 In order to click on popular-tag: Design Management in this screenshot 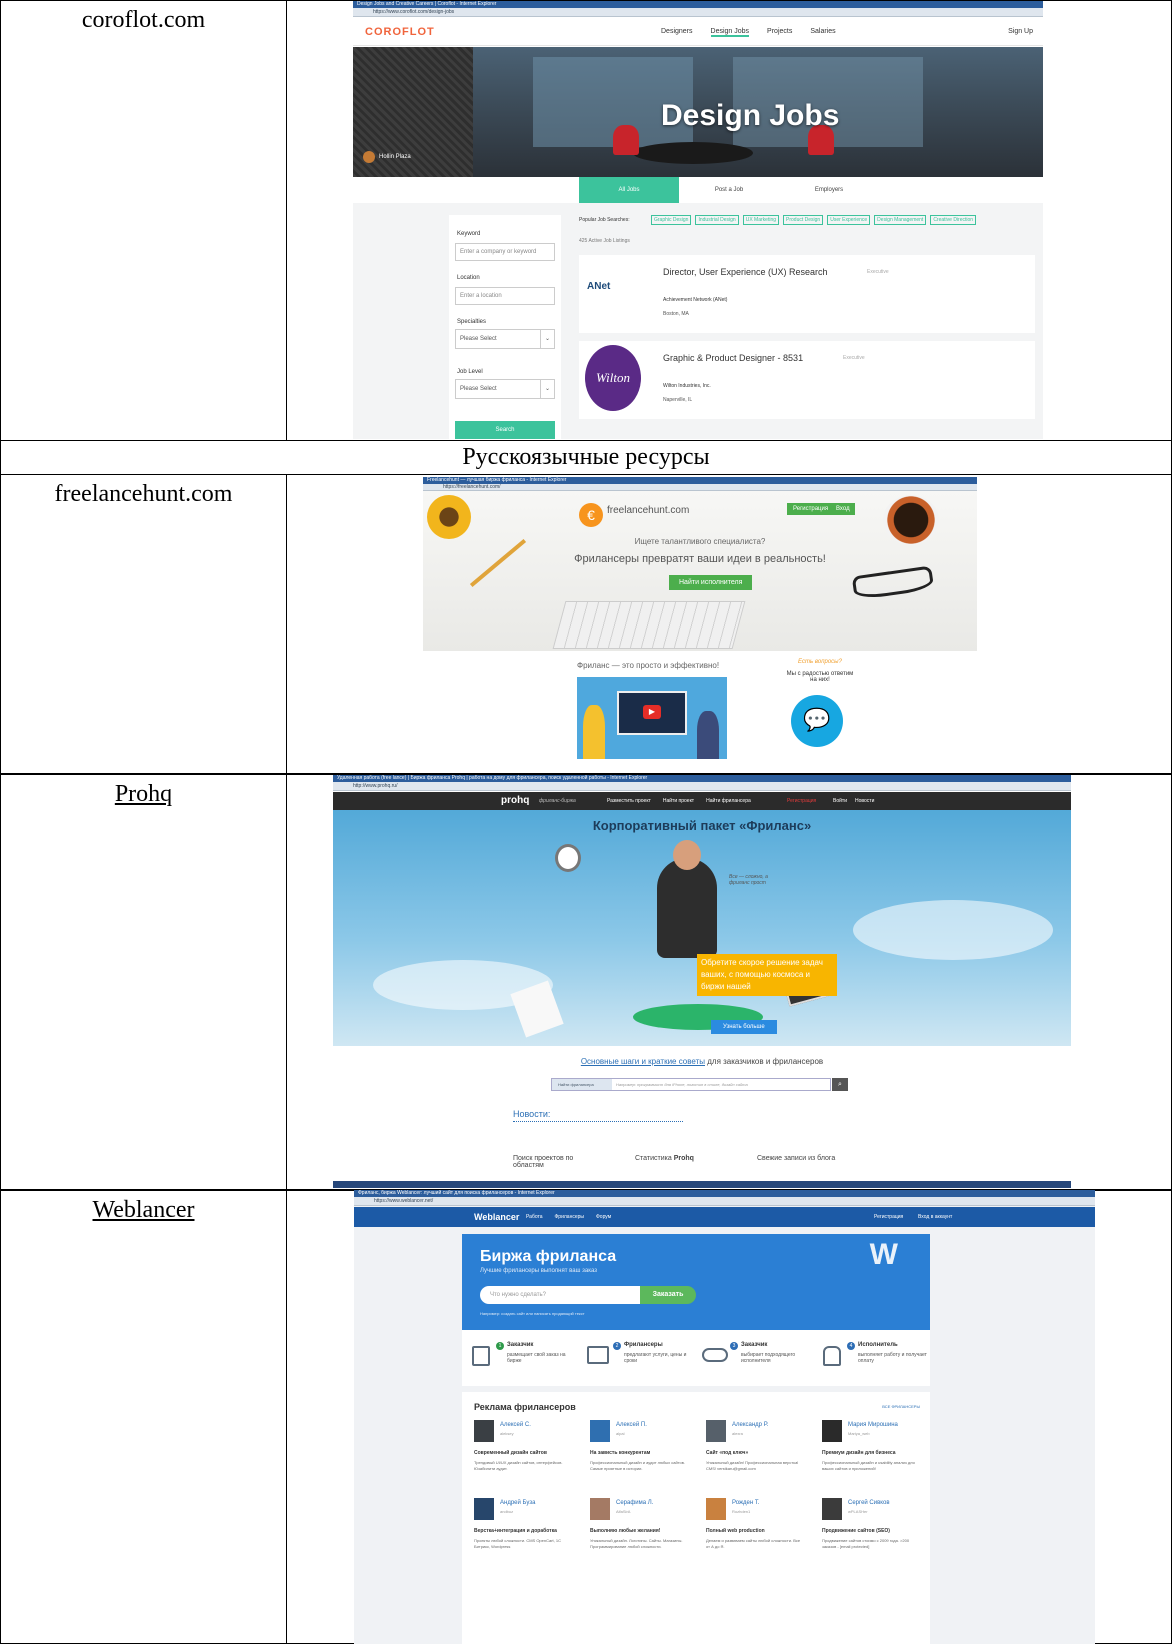, I will do `click(900, 220)`.